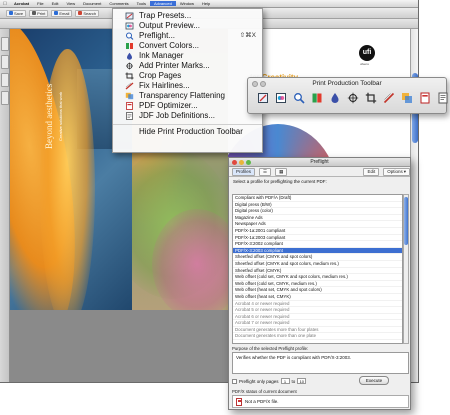 Image resolution: width=450 pixels, height=415 pixels. What do you see at coordinates (406, 269) in the screenshot?
I see `profile-list-scrollbar` at bounding box center [406, 269].